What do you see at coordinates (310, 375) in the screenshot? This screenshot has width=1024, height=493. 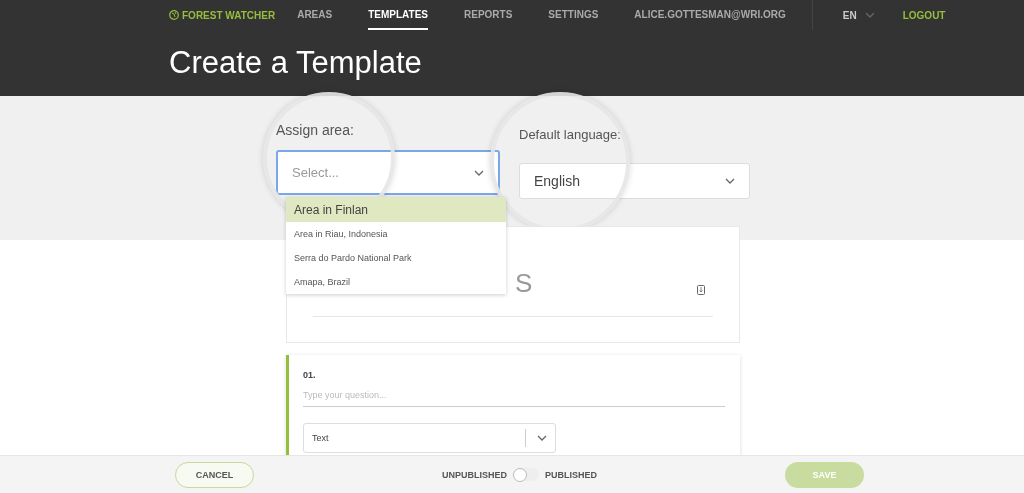 I see `question-number: 01.` at bounding box center [310, 375].